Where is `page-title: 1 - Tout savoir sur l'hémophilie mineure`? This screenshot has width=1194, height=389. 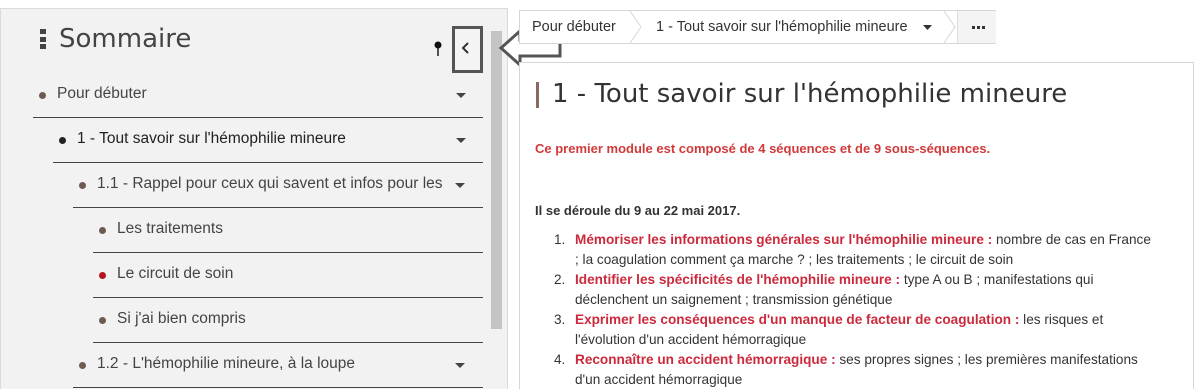 page-title: 1 - Tout savoir sur l'hémophilie mineure is located at coordinates (810, 94).